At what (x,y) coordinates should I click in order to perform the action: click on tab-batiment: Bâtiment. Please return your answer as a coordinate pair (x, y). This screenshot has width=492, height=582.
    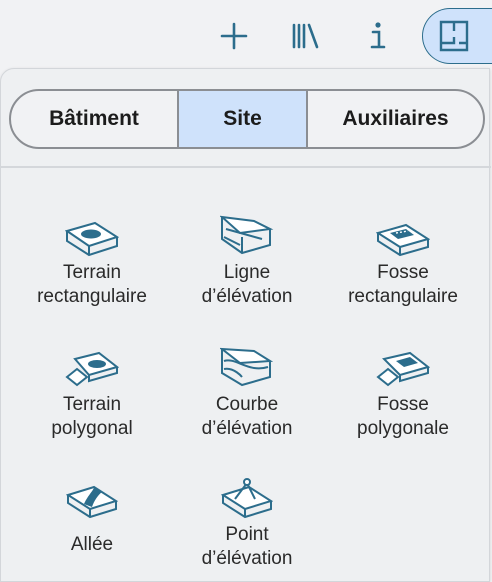
    Looking at the image, I should click on (94, 119).